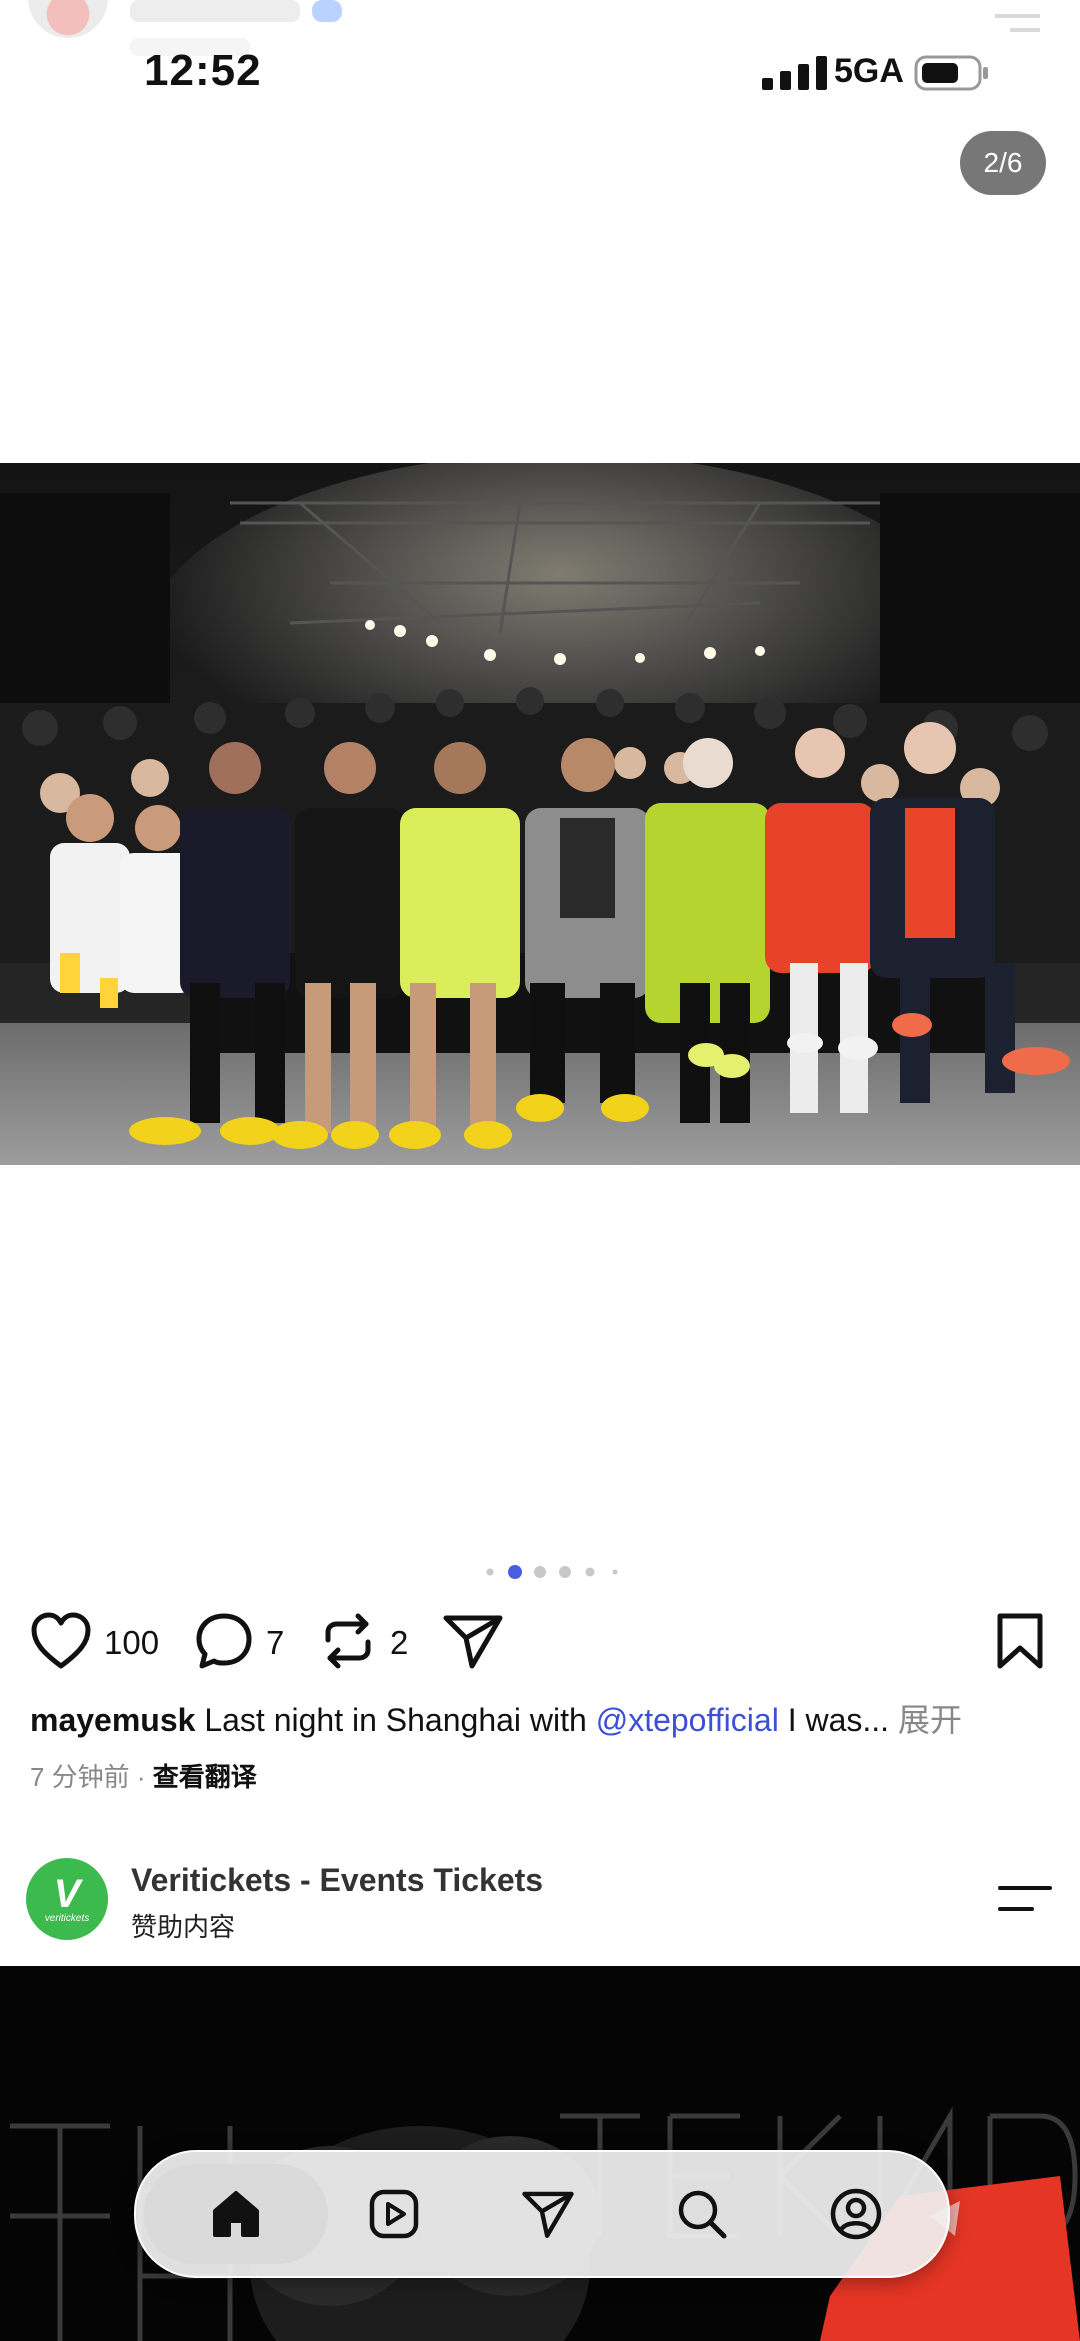  I want to click on nav-messages, so click(548, 2214).